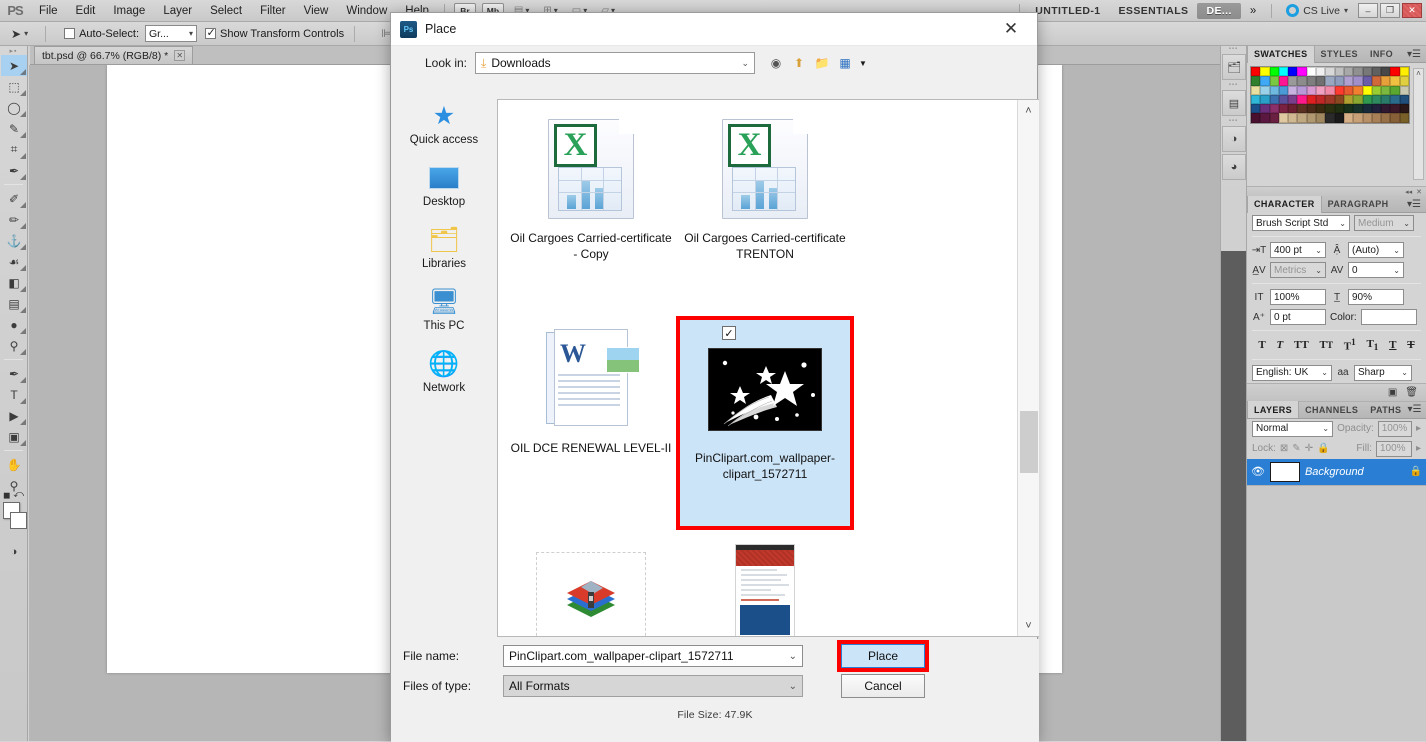  What do you see at coordinates (14, 261) in the screenshot?
I see `history-brush-tool: ☙` at bounding box center [14, 261].